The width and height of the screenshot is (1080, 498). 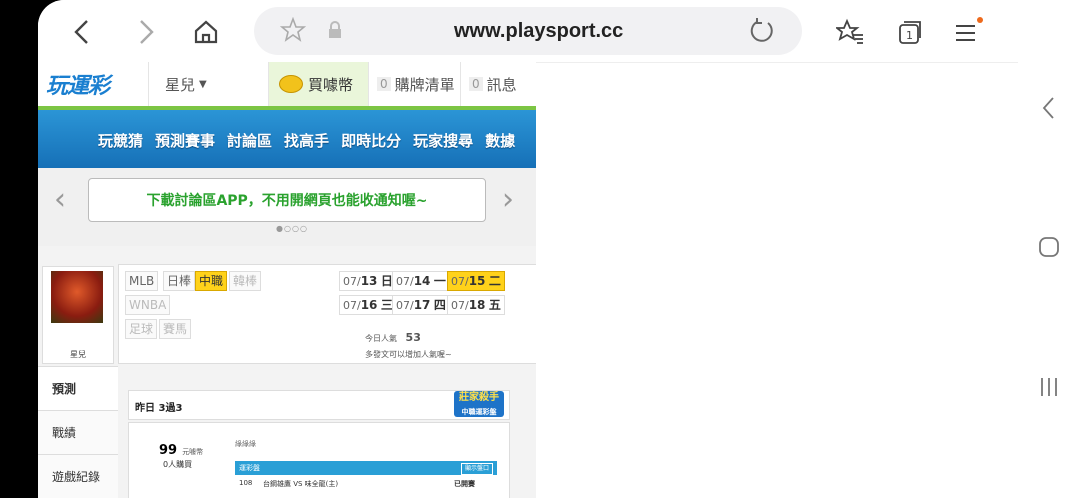 I want to click on menu-item-experts: 找高手, so click(x=306, y=140).